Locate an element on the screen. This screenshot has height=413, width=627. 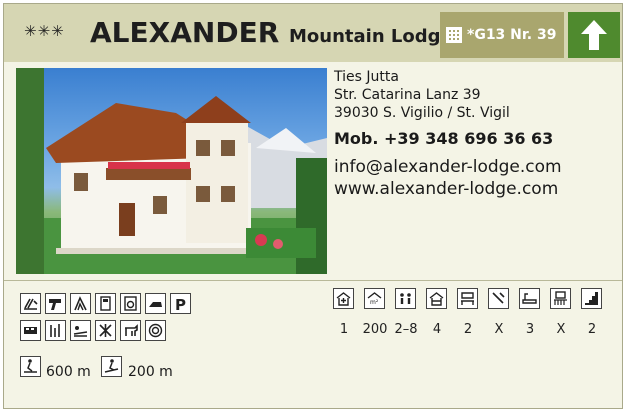
rating-stars: ✳✳✳ is located at coordinates (44, 31).